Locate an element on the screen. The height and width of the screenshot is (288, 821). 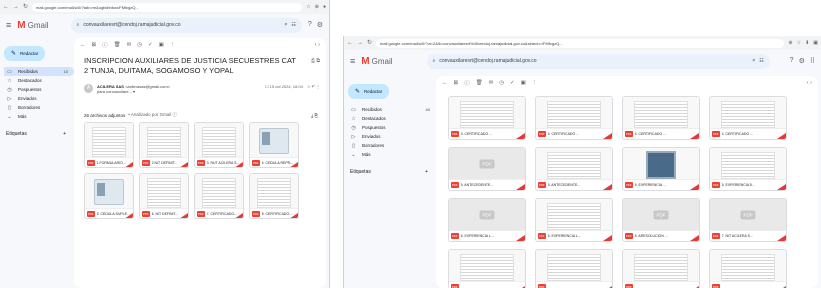
sidebar-item-inbox: ▭ Recibidos 10 is located at coordinates (39, 71).